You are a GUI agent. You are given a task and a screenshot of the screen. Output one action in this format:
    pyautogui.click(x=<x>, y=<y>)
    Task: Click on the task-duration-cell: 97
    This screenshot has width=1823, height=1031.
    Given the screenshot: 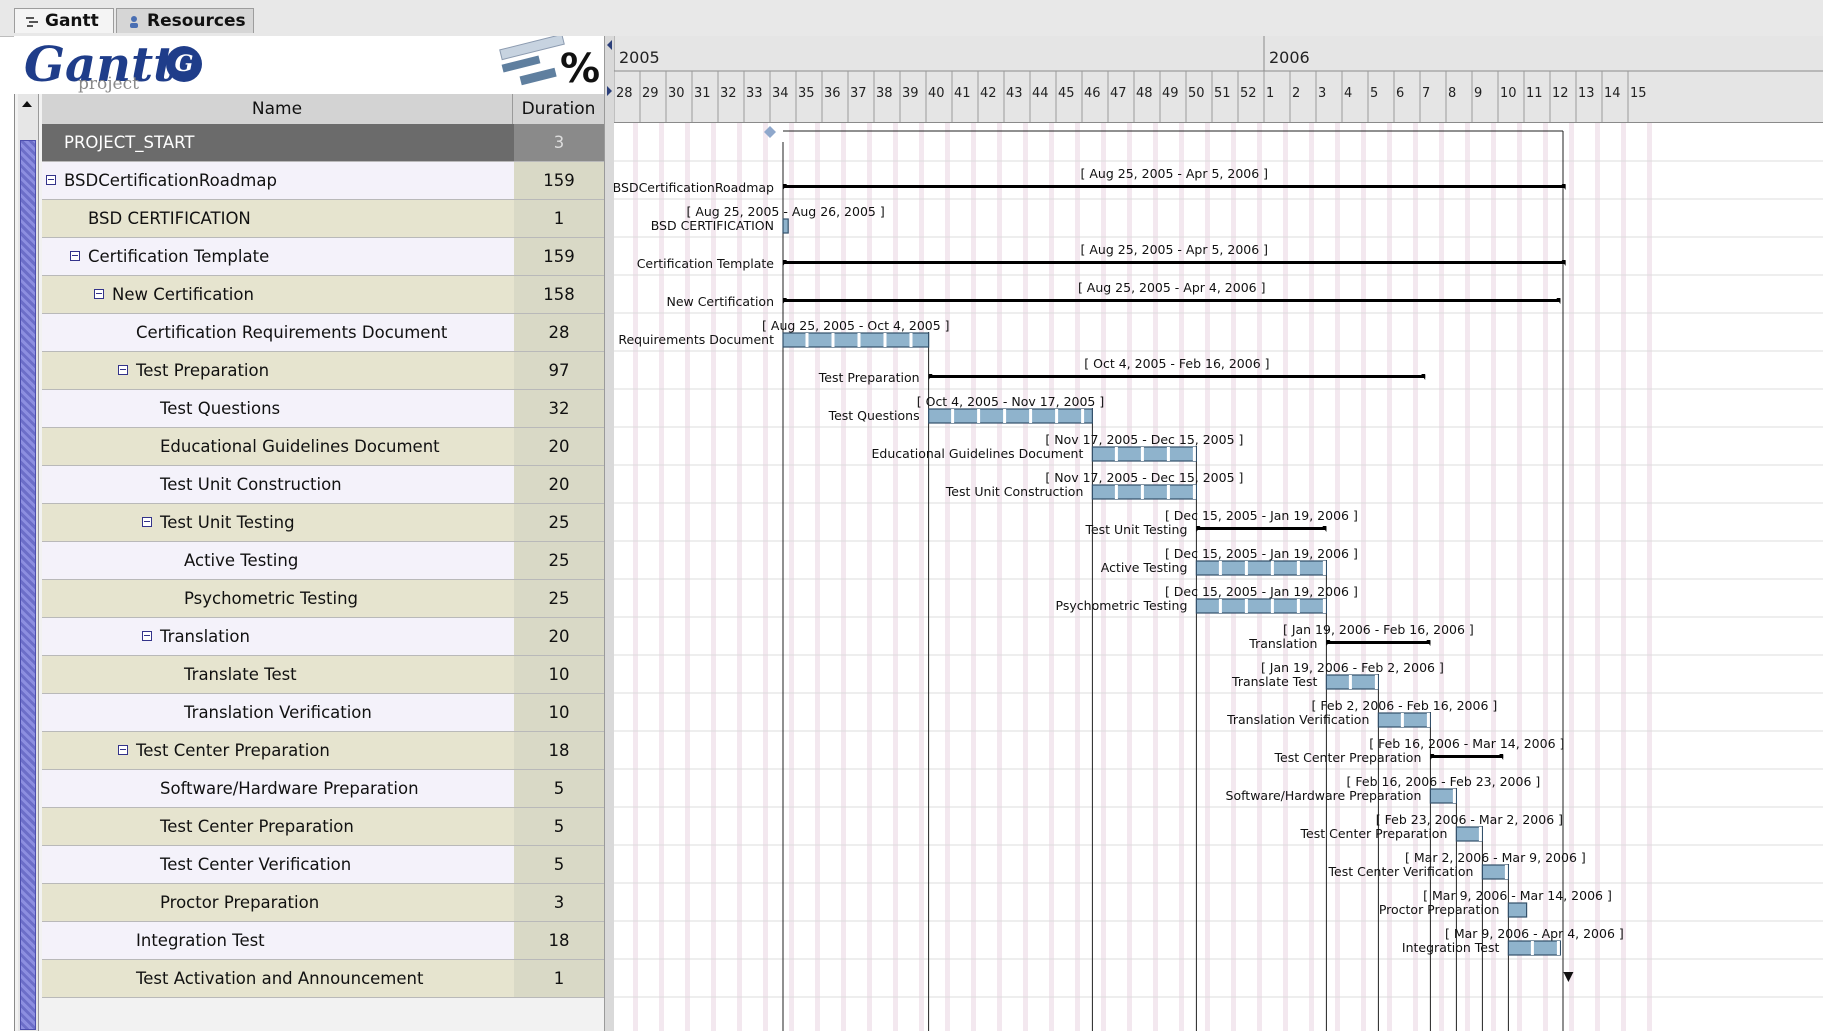 What is the action you would take?
    pyautogui.click(x=559, y=370)
    